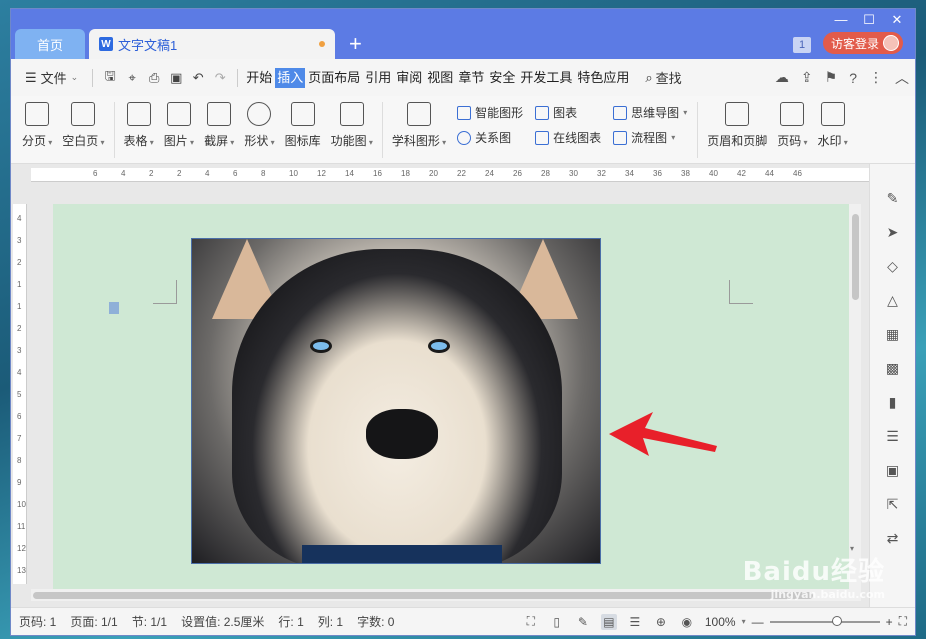  What do you see at coordinates (531, 622) in the screenshot?
I see `fullscreen-icon: ⛶` at bounding box center [531, 622].